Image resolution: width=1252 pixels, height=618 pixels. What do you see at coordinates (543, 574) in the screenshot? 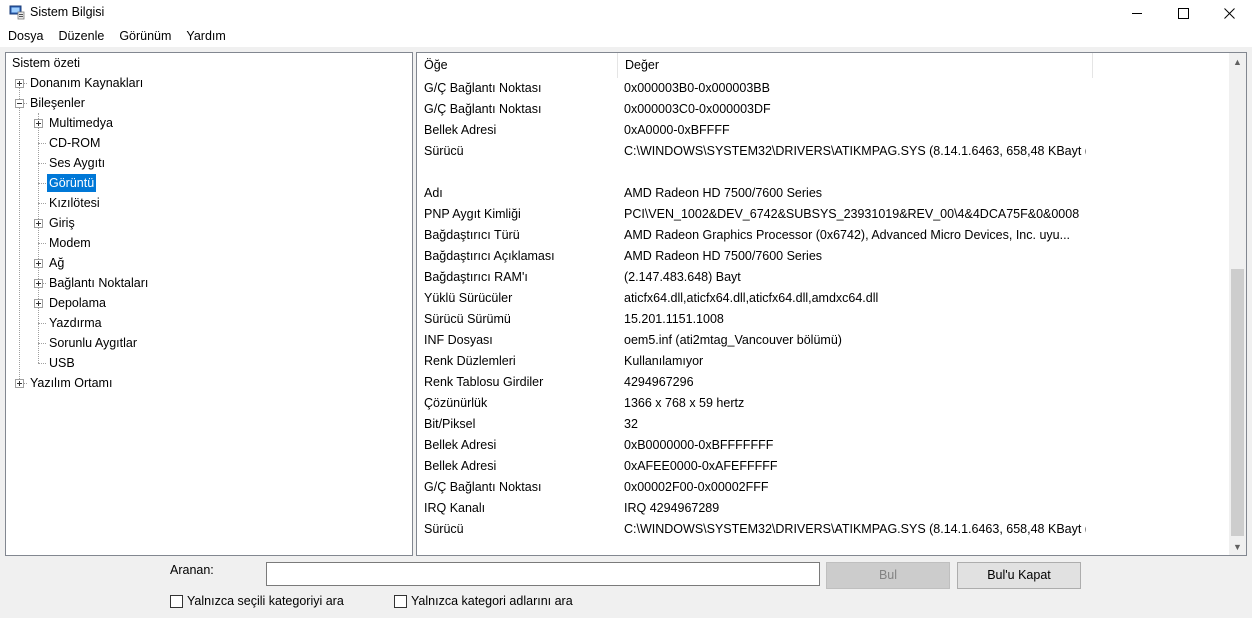
I see `find-input` at bounding box center [543, 574].